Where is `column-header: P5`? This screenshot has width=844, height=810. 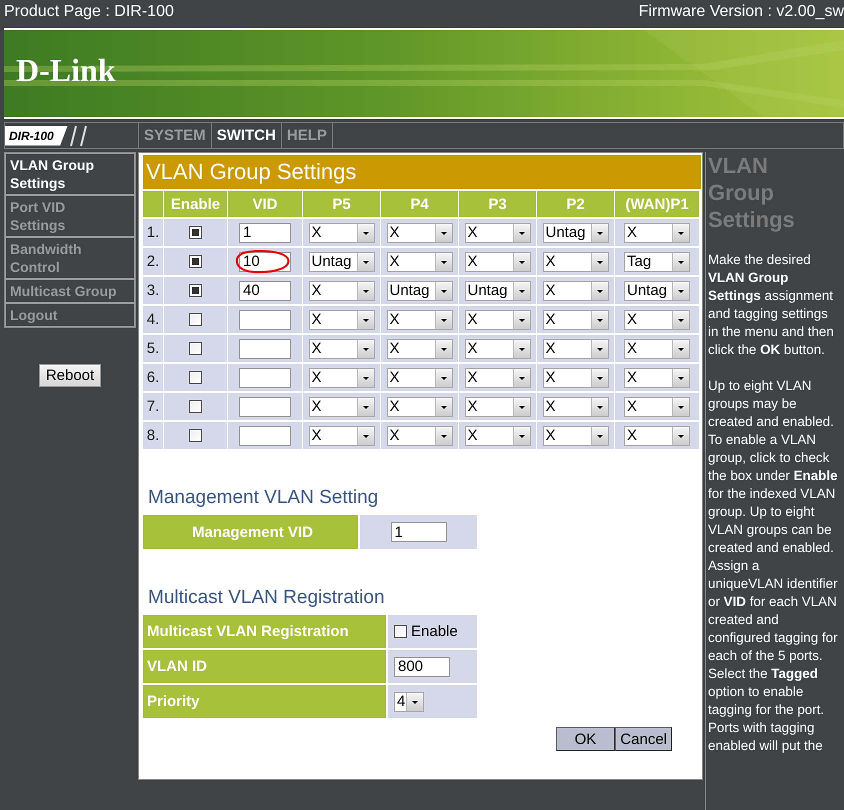 column-header: P5 is located at coordinates (341, 204).